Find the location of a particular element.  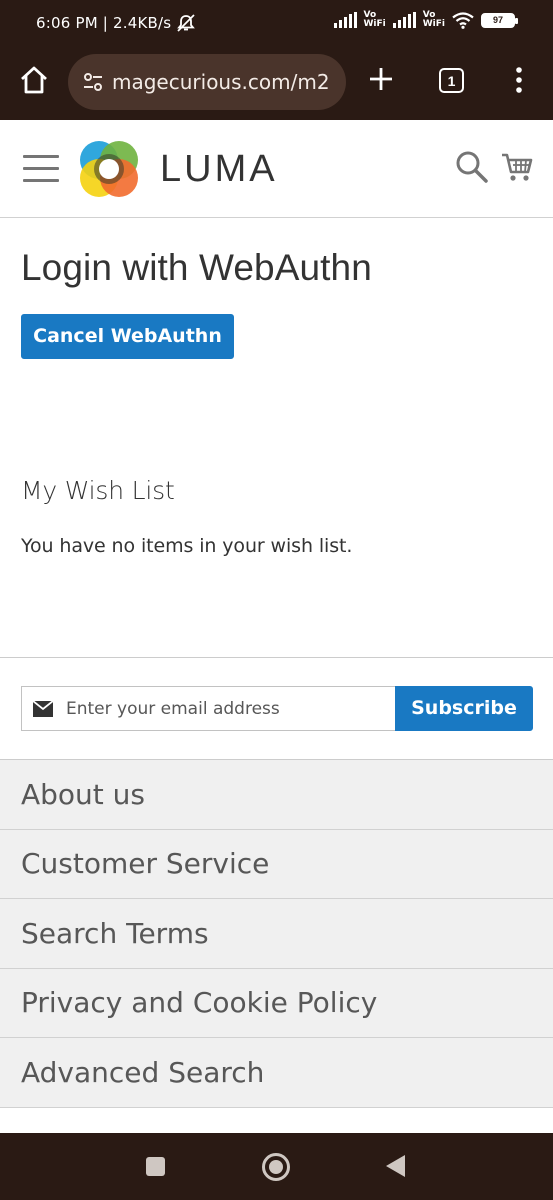

luma-logo-icon is located at coordinates (109, 169).